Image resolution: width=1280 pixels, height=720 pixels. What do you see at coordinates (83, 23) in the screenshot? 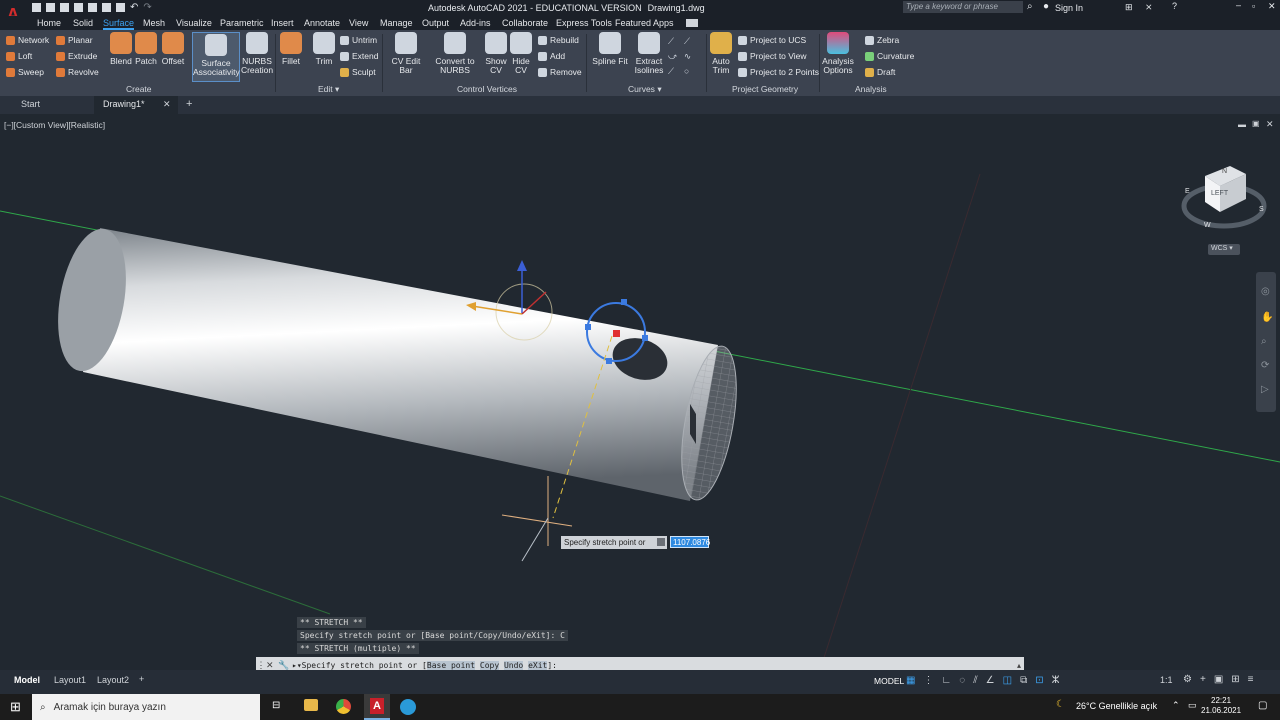
I see `tab-solid: Solid` at bounding box center [83, 23].